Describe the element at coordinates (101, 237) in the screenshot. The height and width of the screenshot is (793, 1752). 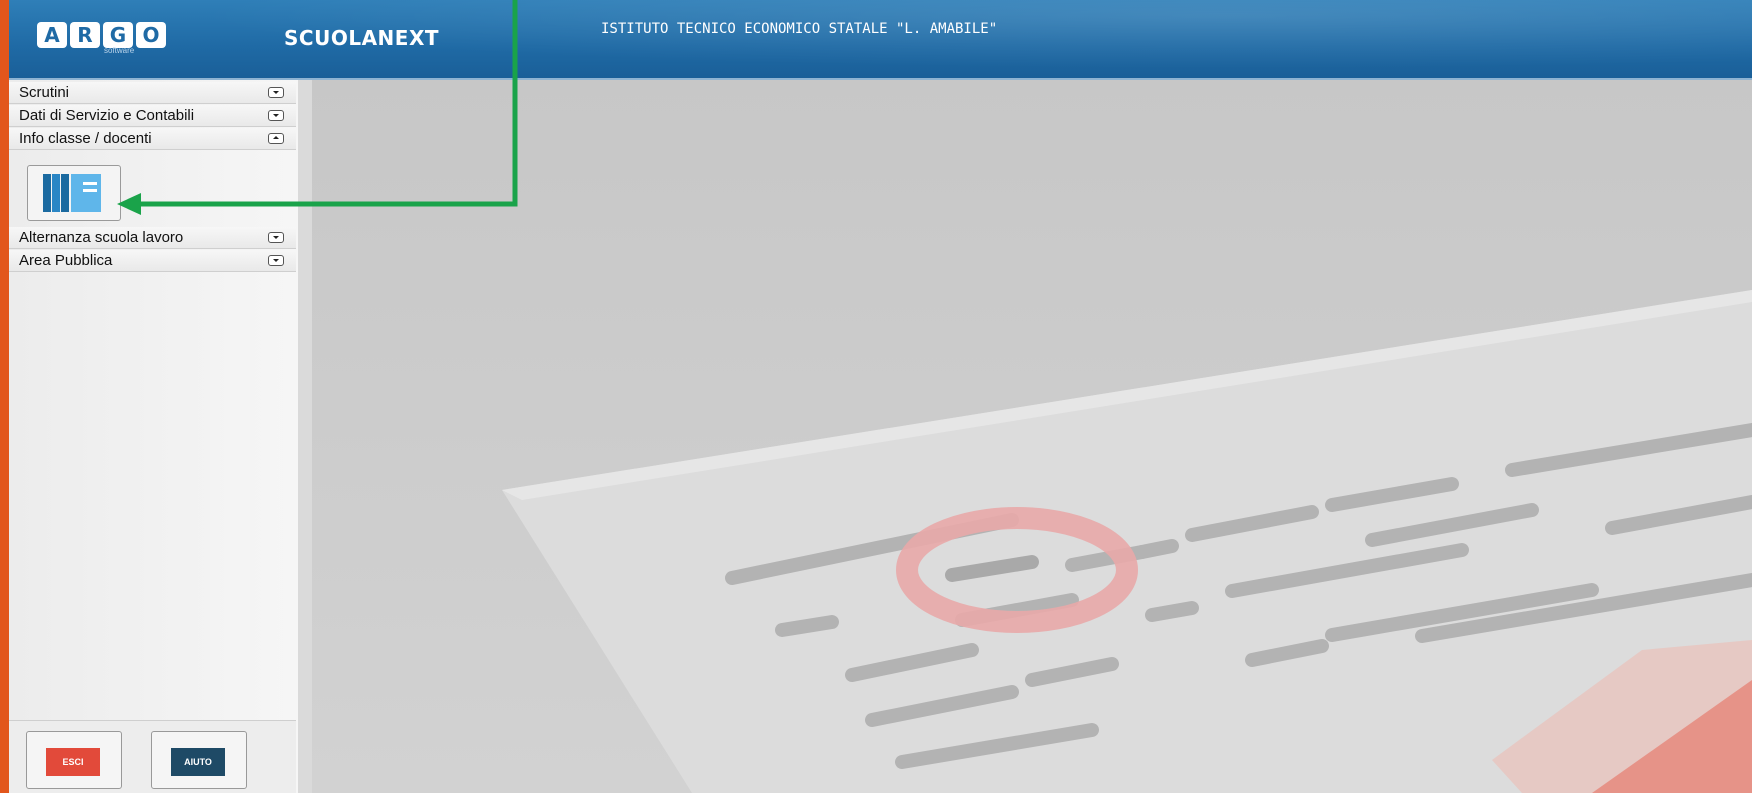
I see `sidebar-item-label: Alternanza scuola lavoro` at that location.